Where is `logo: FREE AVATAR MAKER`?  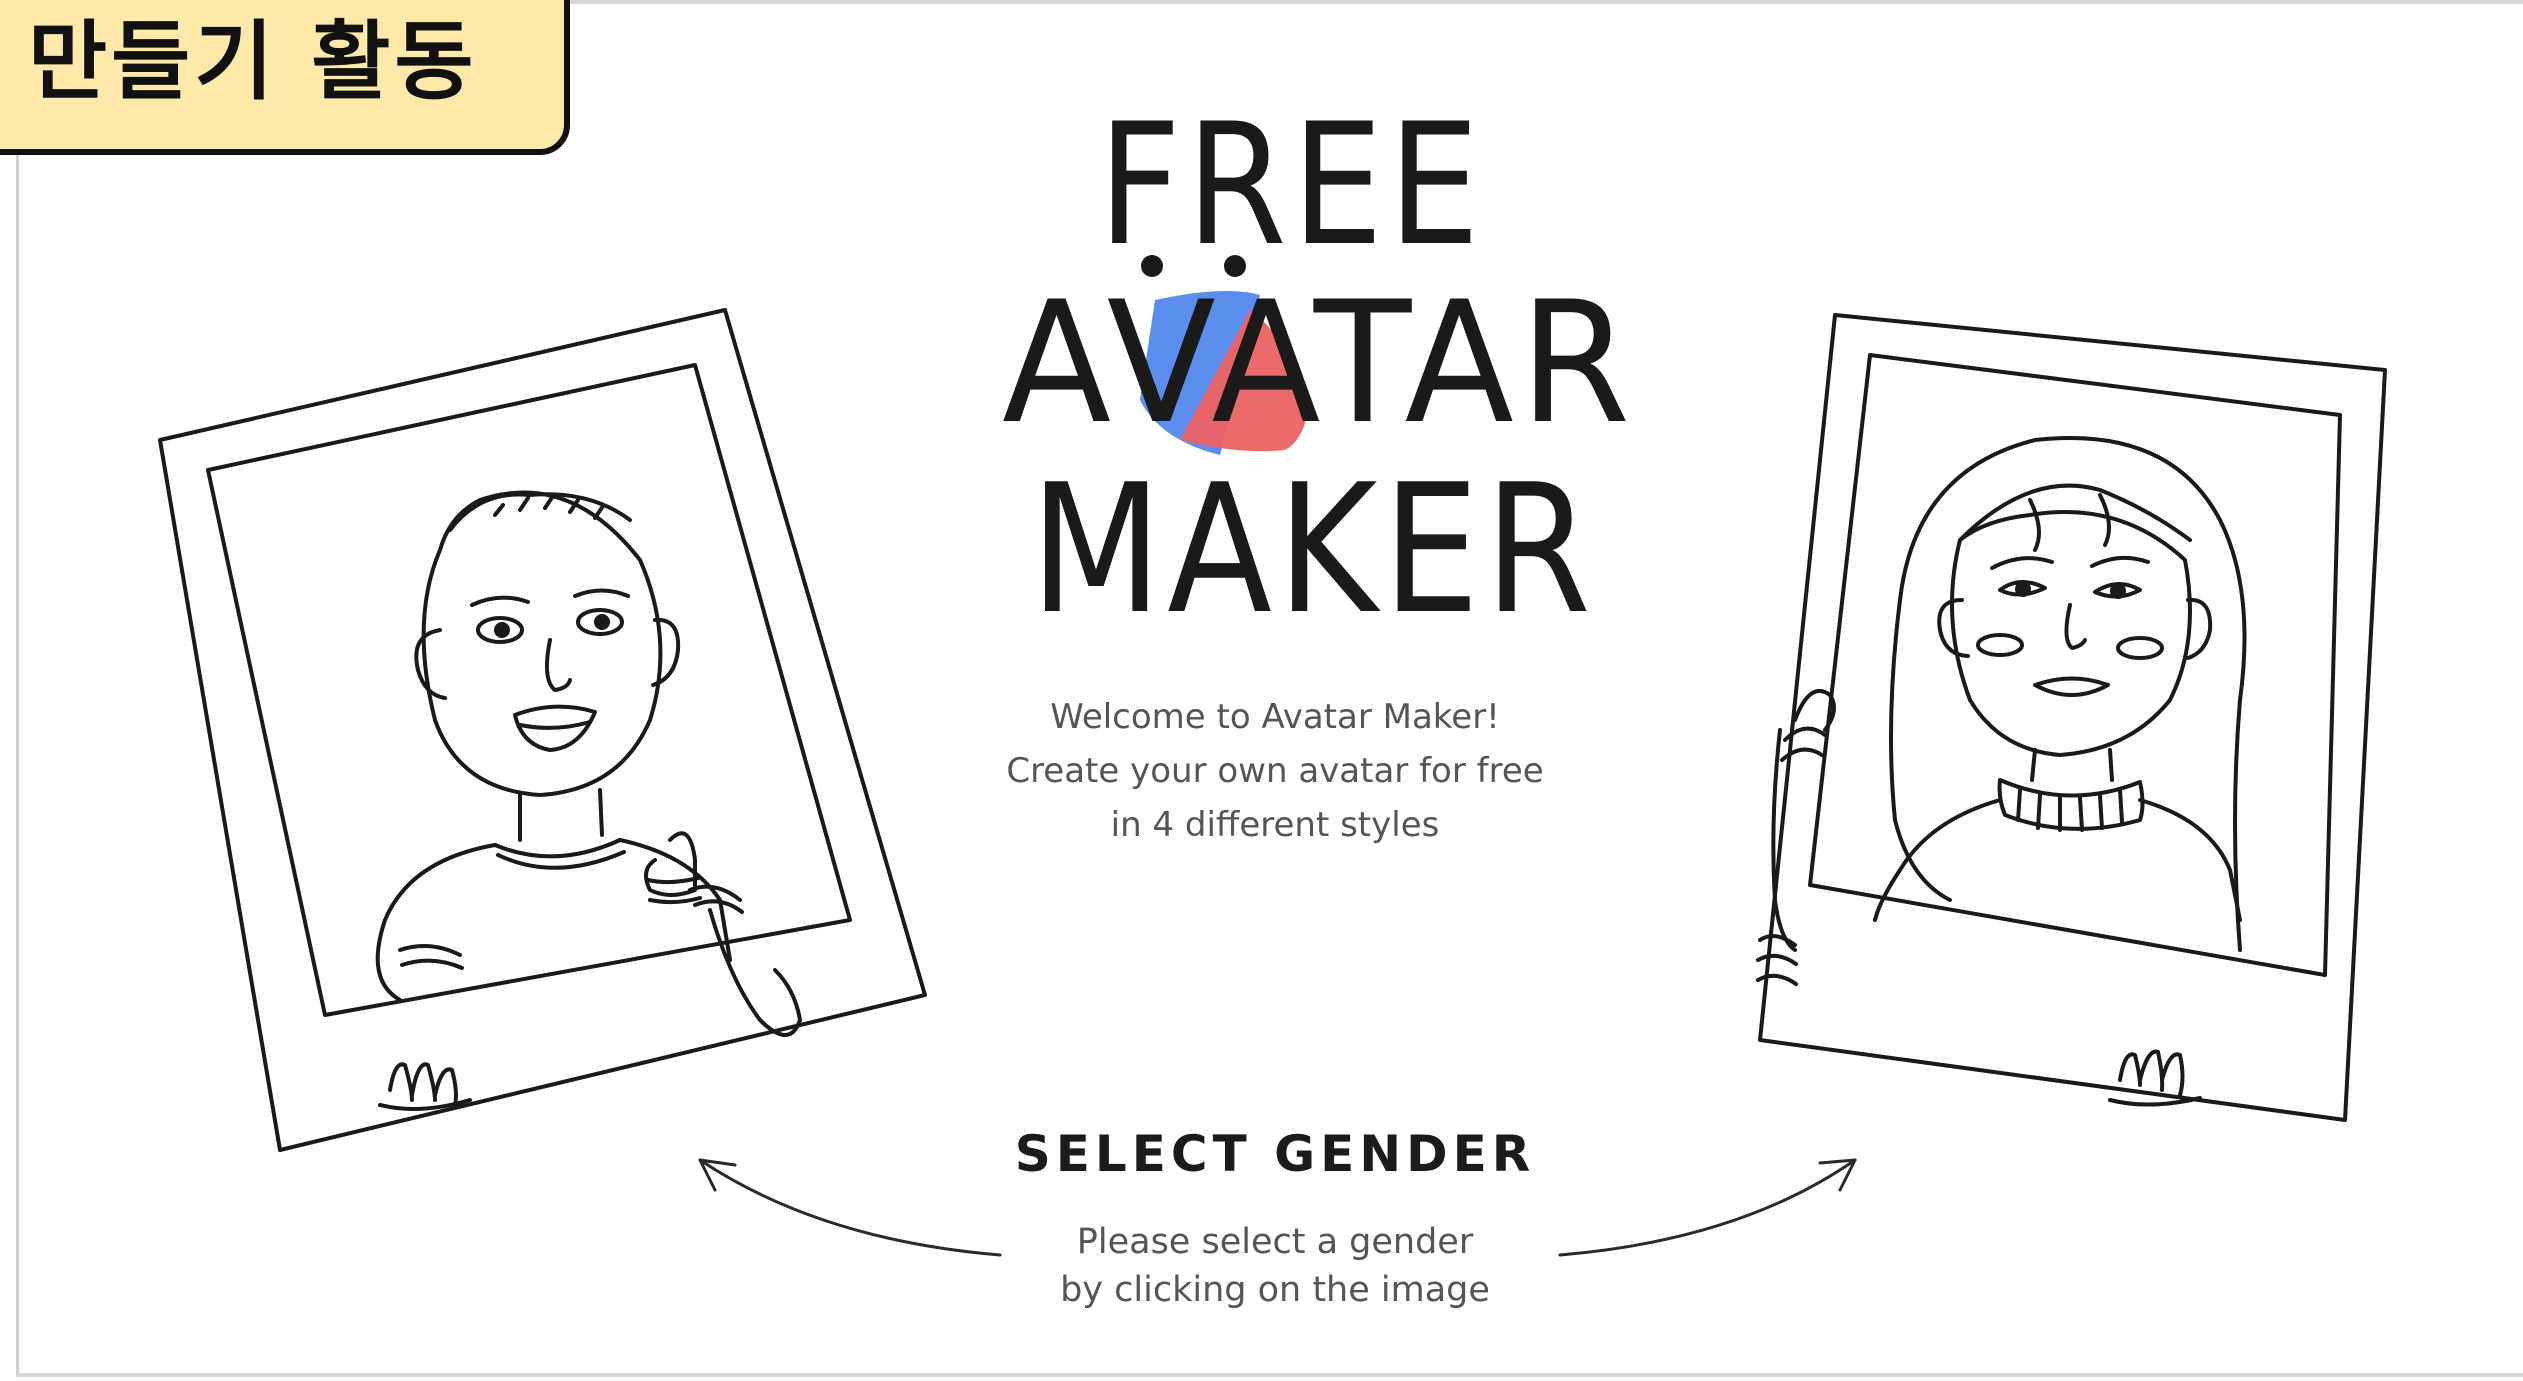
logo: FREE AVATAR MAKER is located at coordinates (1305, 363).